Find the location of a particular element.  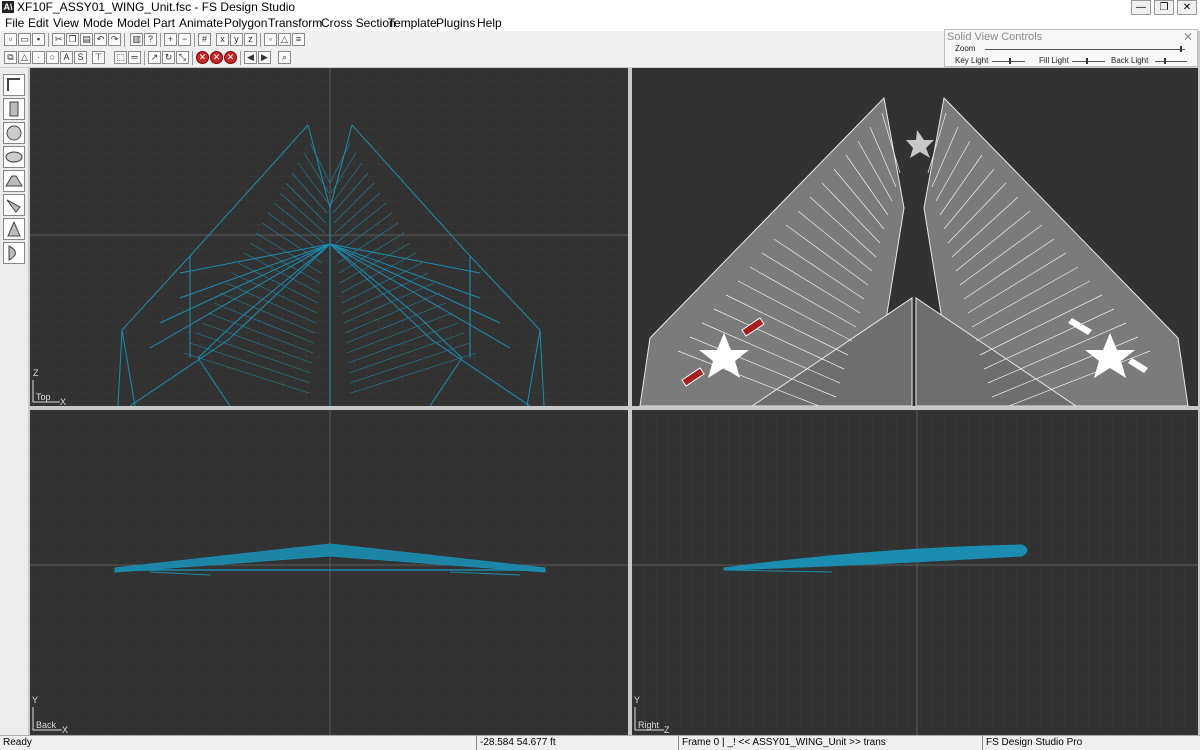

point-icon: · is located at coordinates (38, 57).